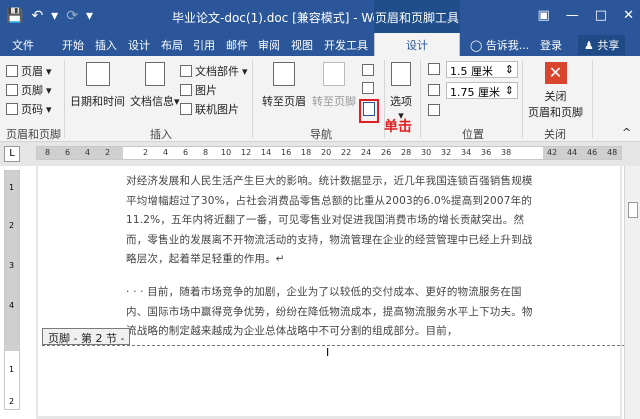 The height and width of the screenshot is (419, 640). What do you see at coordinates (346, 45) in the screenshot?
I see `tab-developer: 开发工具` at bounding box center [346, 45].